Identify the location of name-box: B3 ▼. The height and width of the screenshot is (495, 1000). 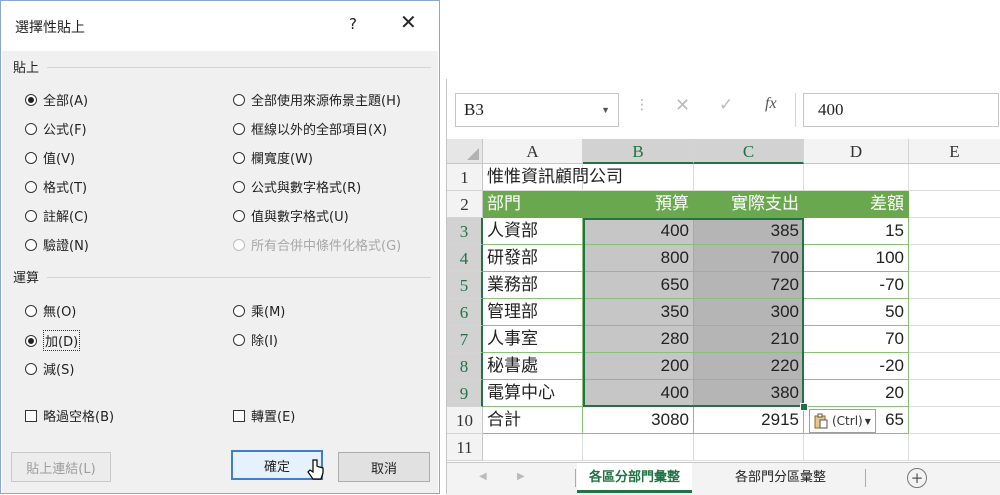
(537, 110).